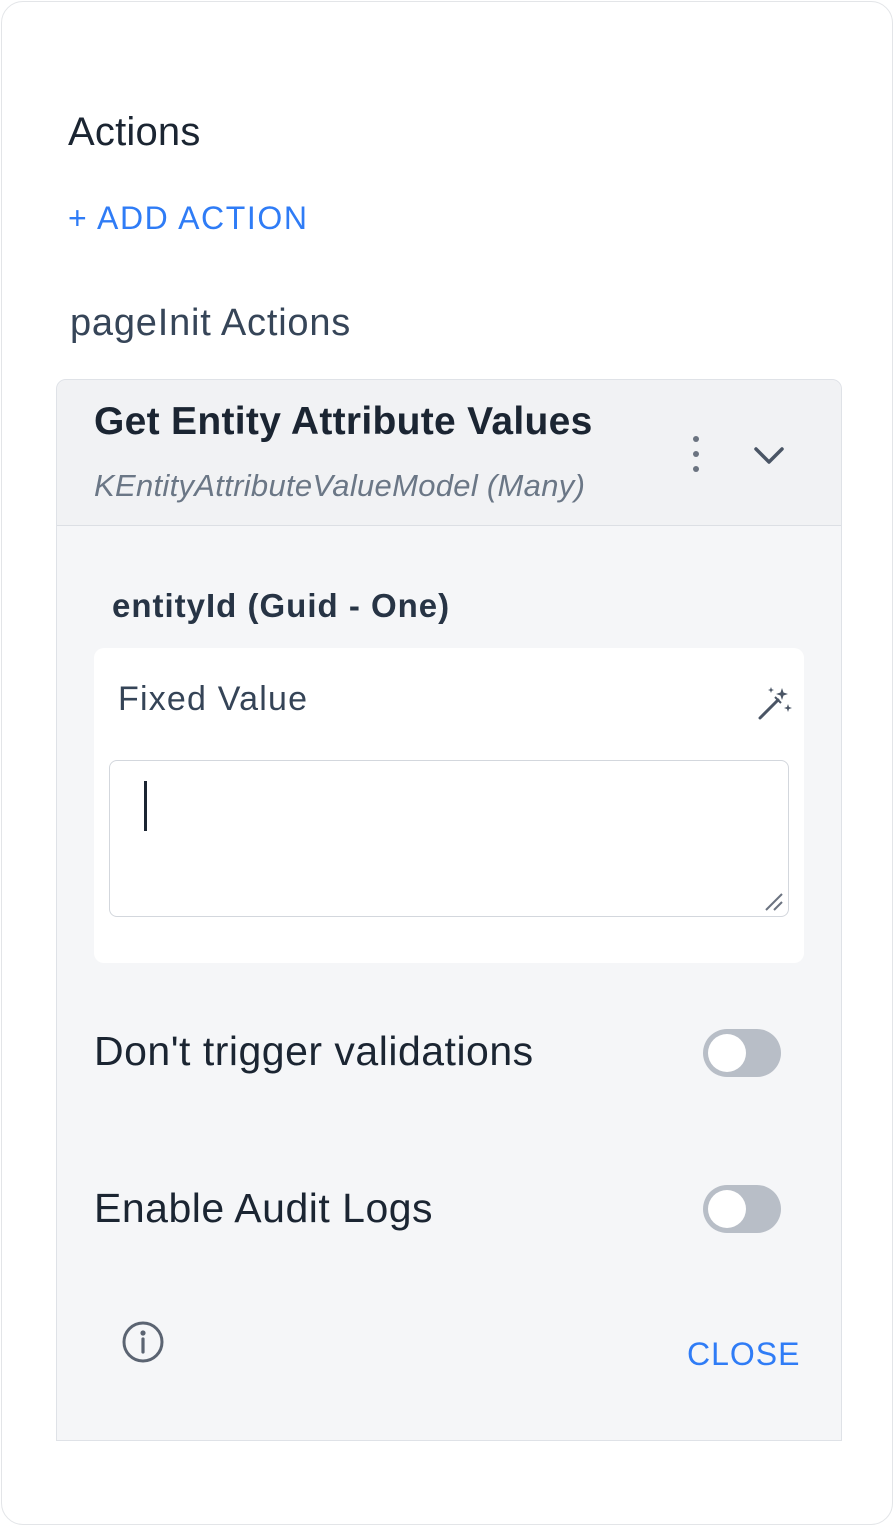 The height and width of the screenshot is (1526, 894). What do you see at coordinates (774, 704) in the screenshot?
I see `magic-wand-icon` at bounding box center [774, 704].